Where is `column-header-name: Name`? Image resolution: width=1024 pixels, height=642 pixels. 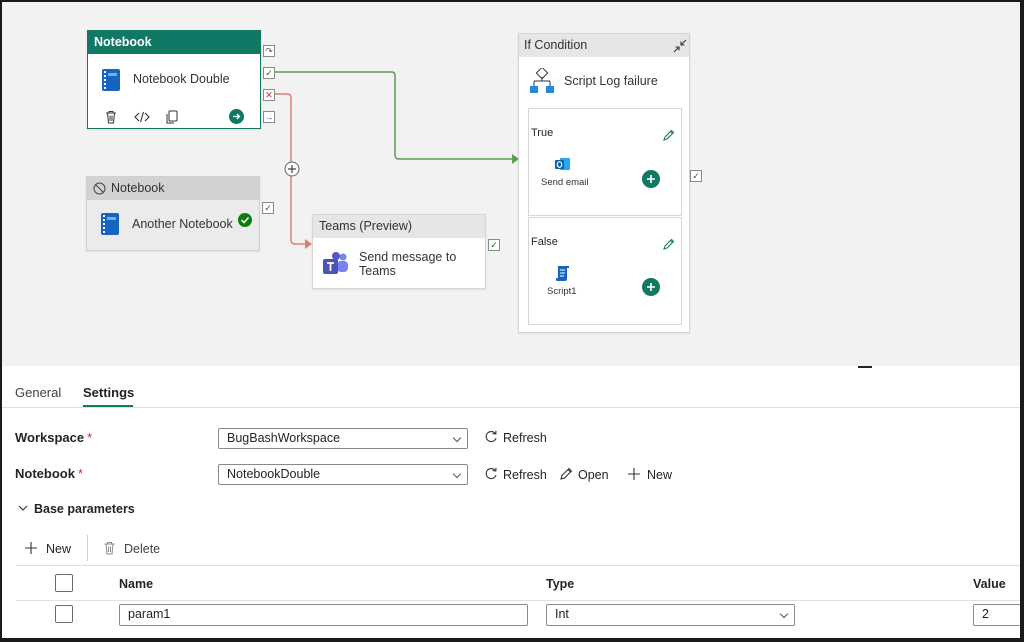 column-header-name: Name is located at coordinates (136, 584).